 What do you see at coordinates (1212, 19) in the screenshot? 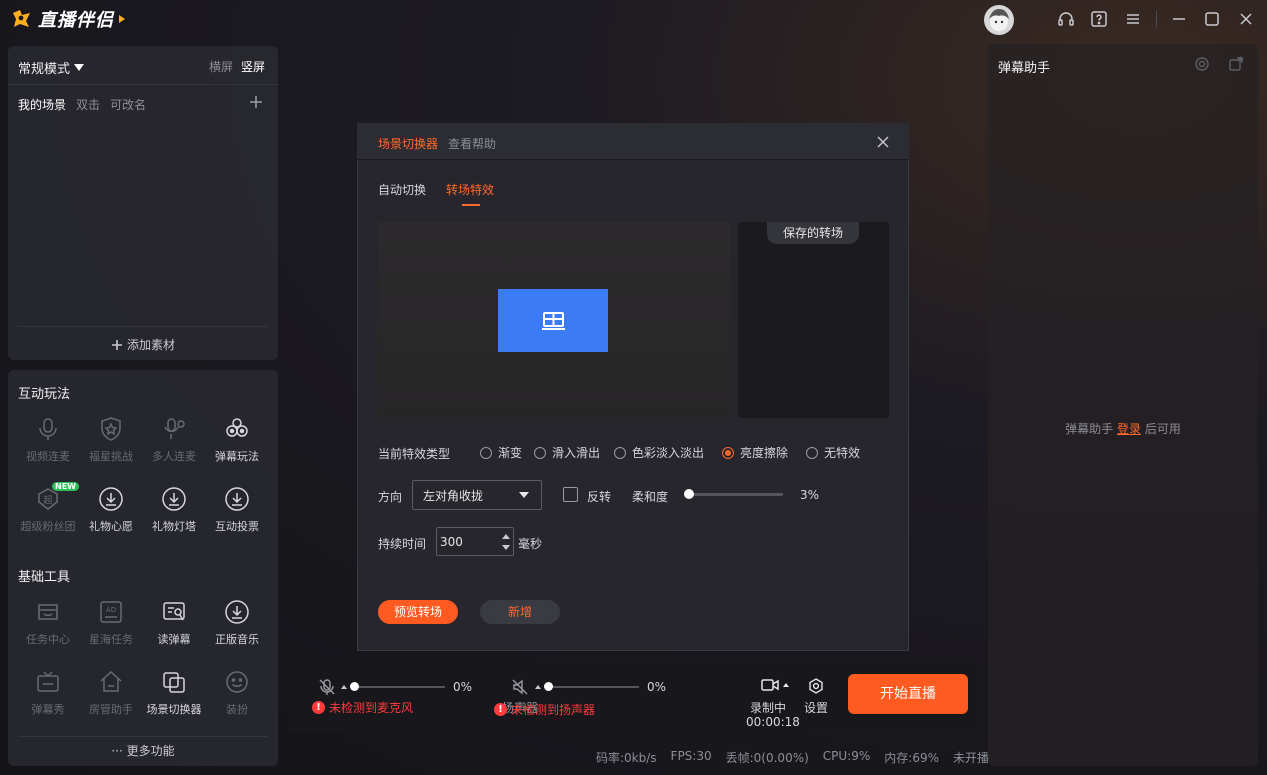
I see `maximize-icon` at bounding box center [1212, 19].